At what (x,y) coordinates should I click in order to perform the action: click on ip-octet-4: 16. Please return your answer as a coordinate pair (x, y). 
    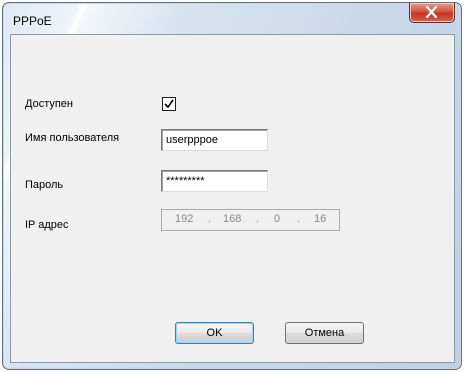
    Looking at the image, I should click on (320, 219).